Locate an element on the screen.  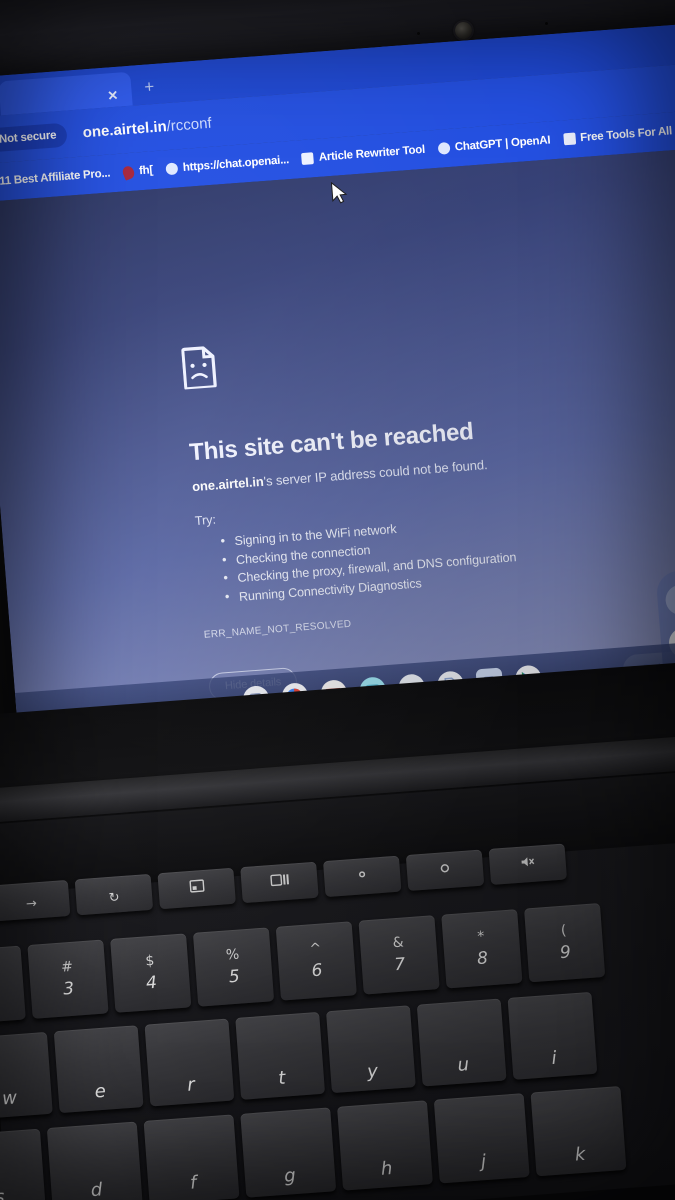
sad-file-icon is located at coordinates (200, 369).